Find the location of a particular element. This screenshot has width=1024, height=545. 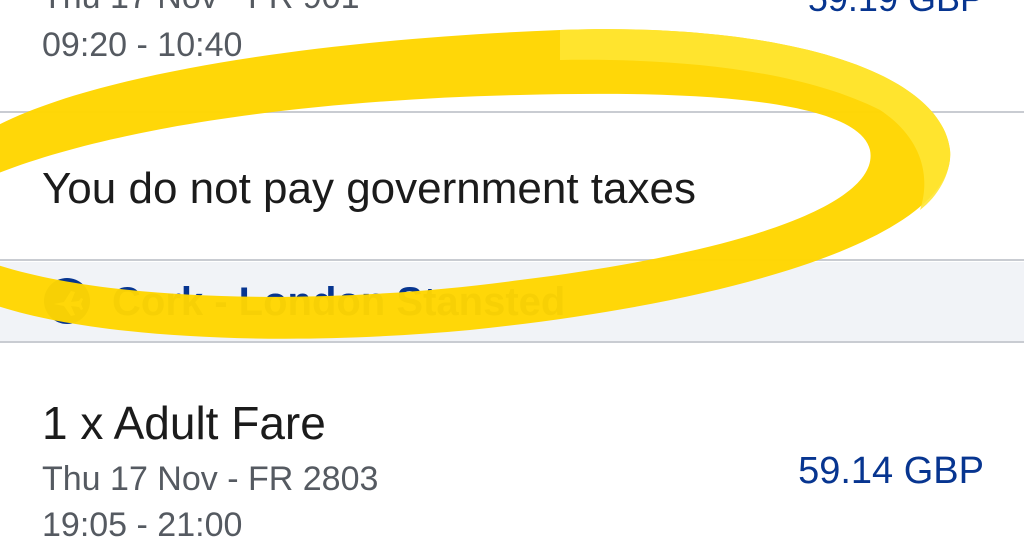

fare-price: 59.14 GBP is located at coordinates (891, 471).